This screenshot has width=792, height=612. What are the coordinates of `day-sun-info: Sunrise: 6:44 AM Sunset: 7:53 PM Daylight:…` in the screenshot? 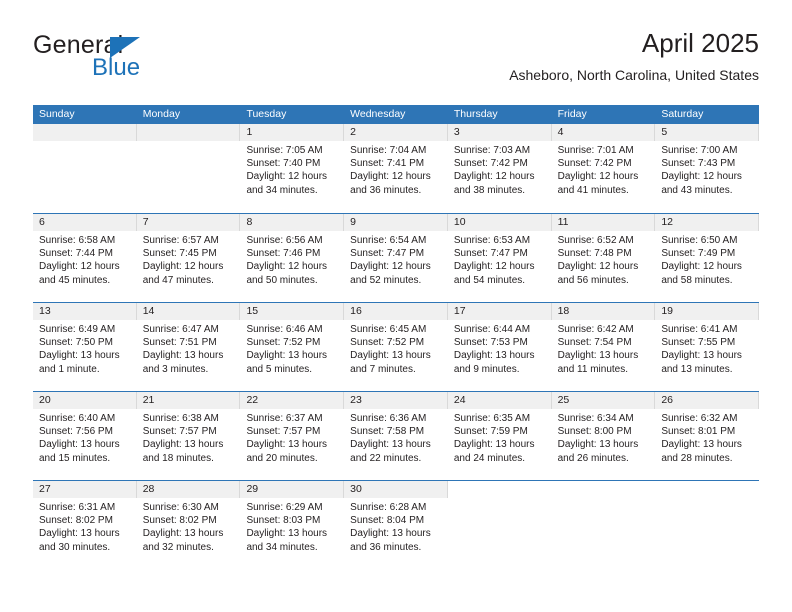 It's located at (500, 348).